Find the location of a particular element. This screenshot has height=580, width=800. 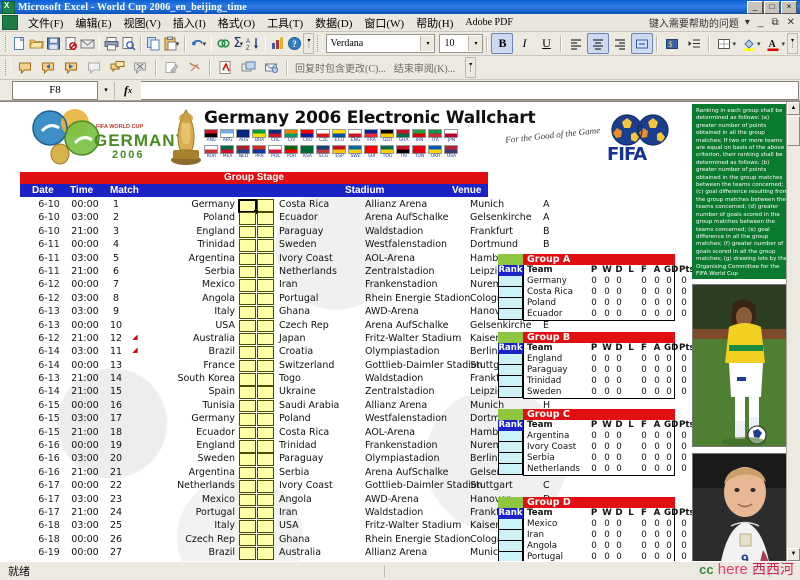

undo-history-chevron-icon: ▾ is located at coordinates (205, 44).